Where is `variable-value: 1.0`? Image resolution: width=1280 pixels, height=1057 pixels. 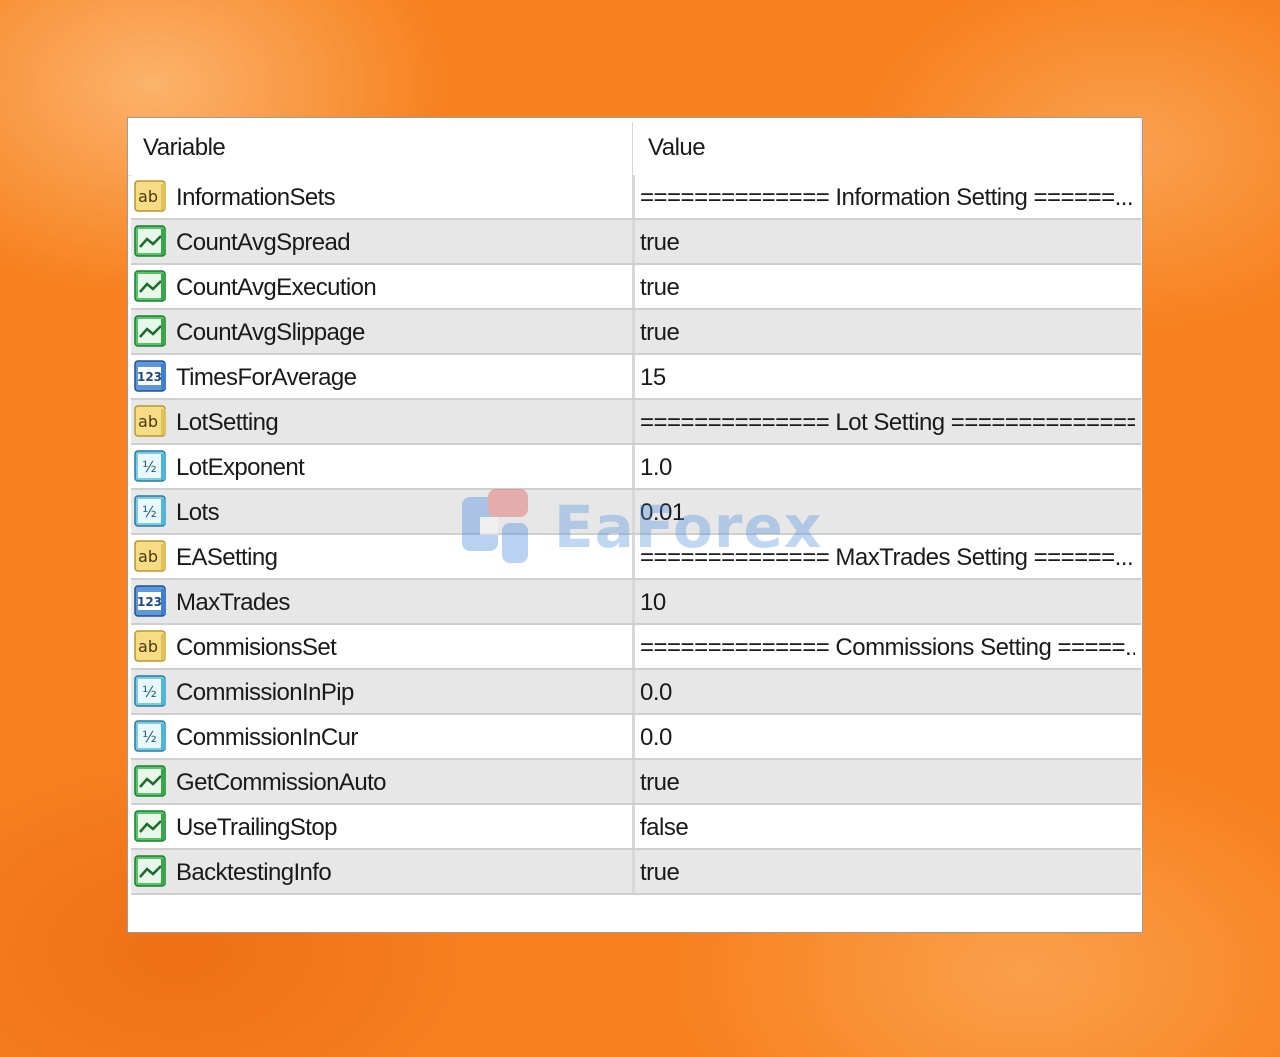 variable-value: 1.0 is located at coordinates (887, 466).